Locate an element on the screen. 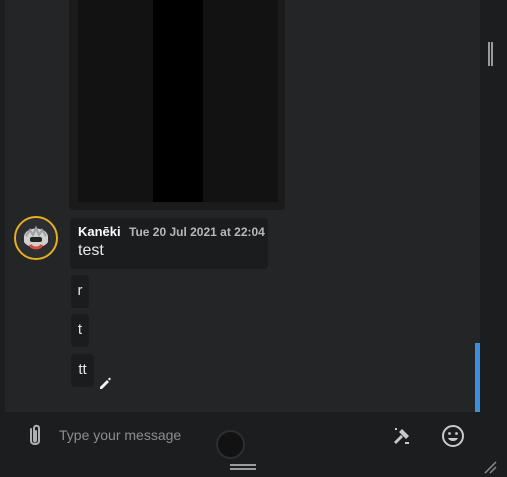 The image size is (507, 477). author-name: Kanēki is located at coordinates (99, 231).